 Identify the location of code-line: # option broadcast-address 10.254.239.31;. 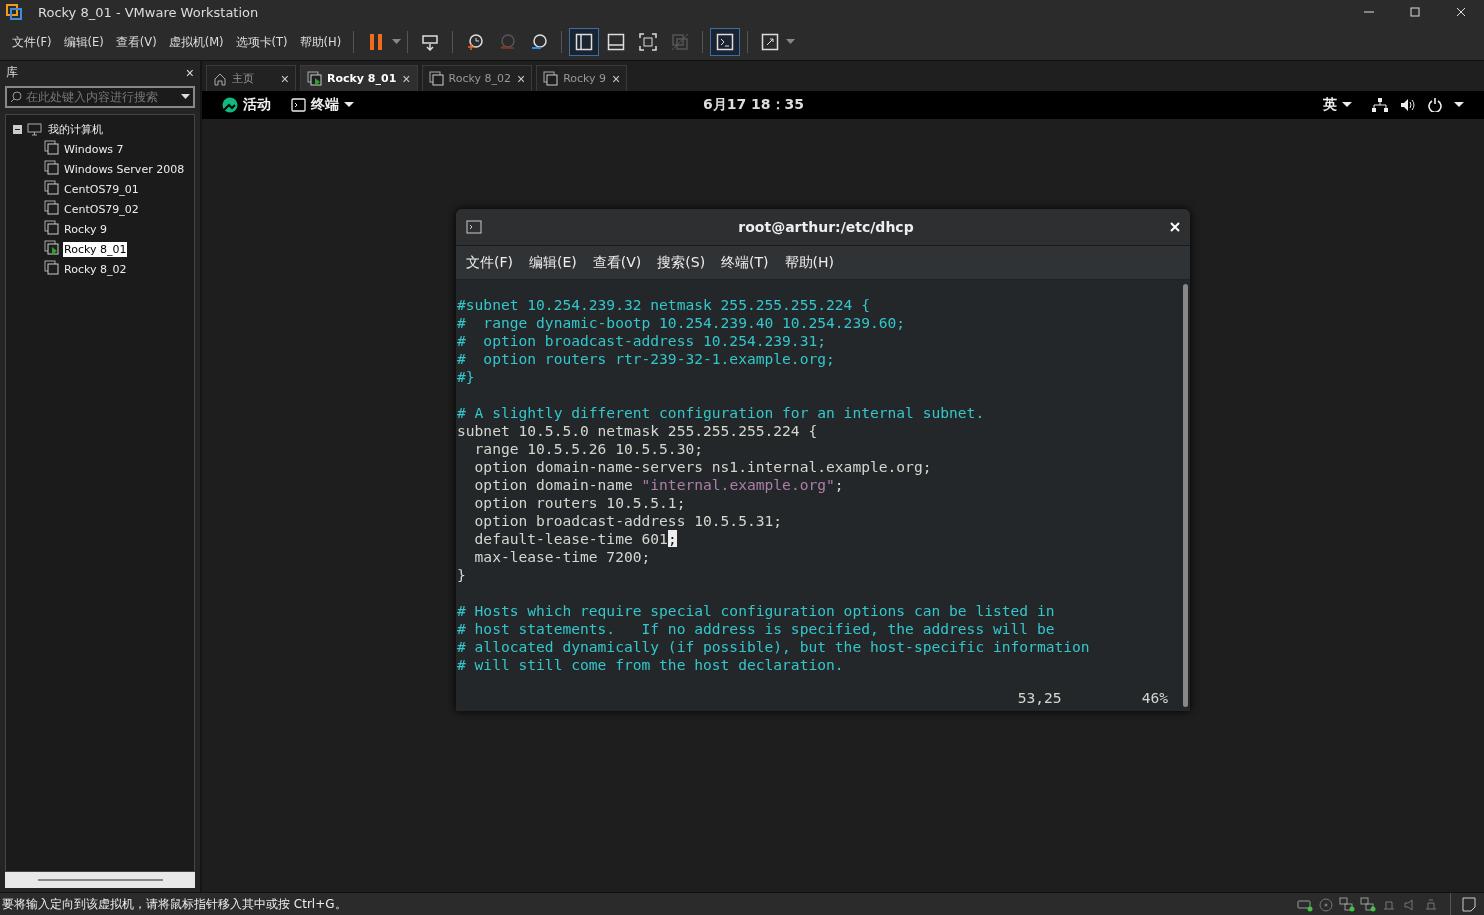
(642, 341).